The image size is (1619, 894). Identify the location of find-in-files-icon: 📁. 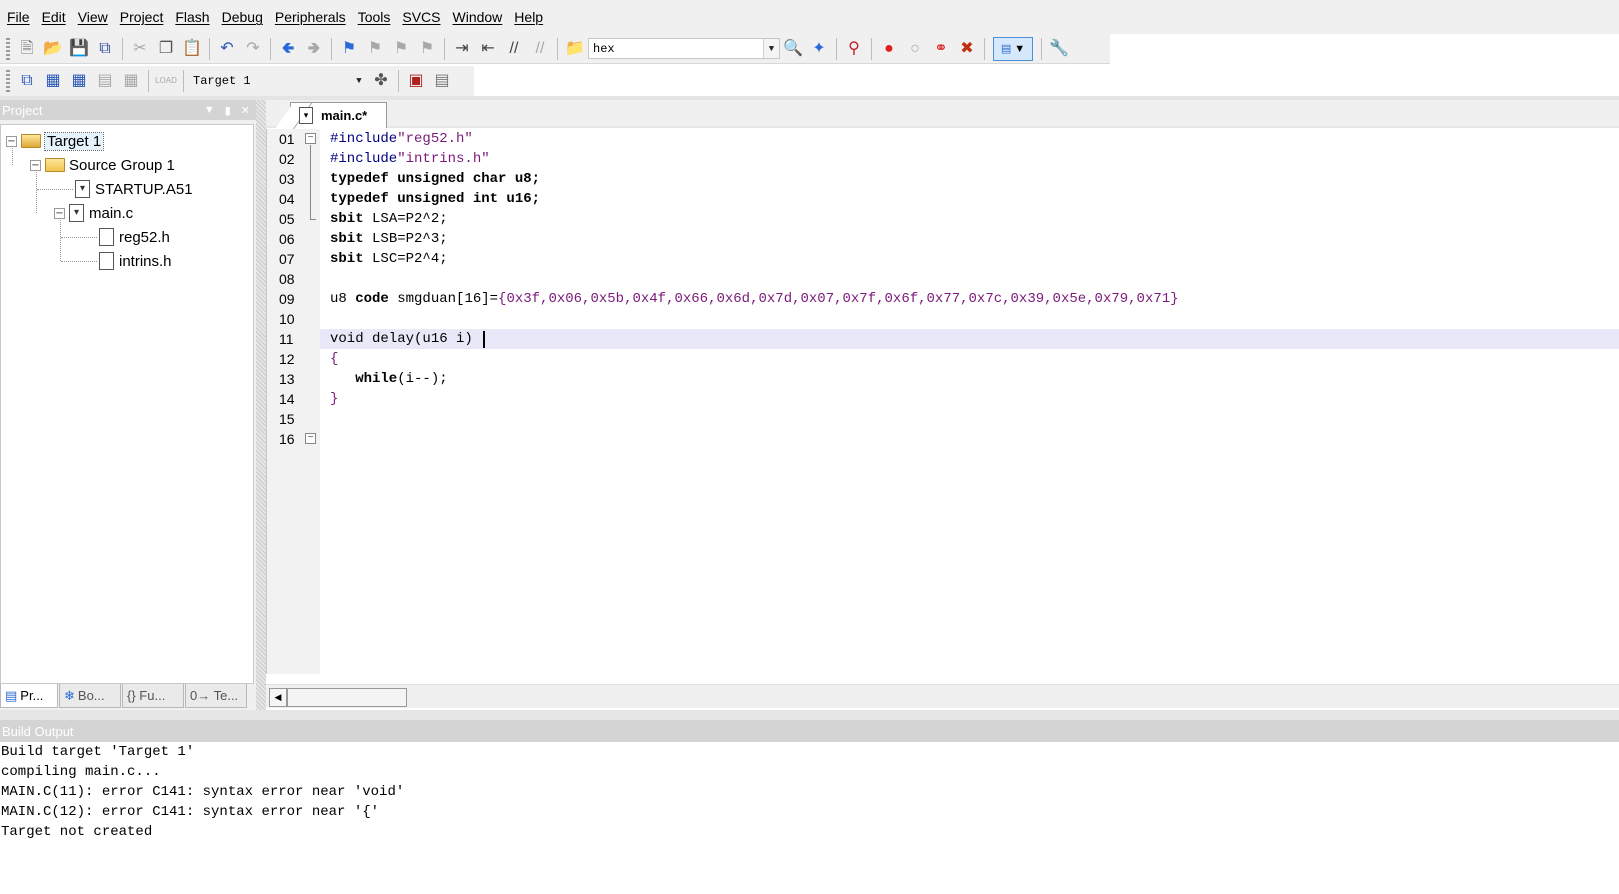
(575, 49).